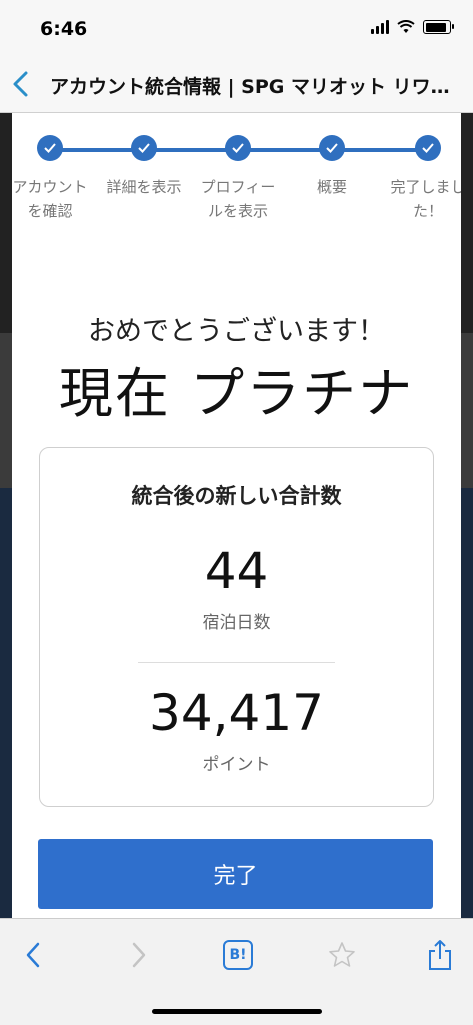  Describe the element at coordinates (438, 27) in the screenshot. I see `battery-icon` at that location.